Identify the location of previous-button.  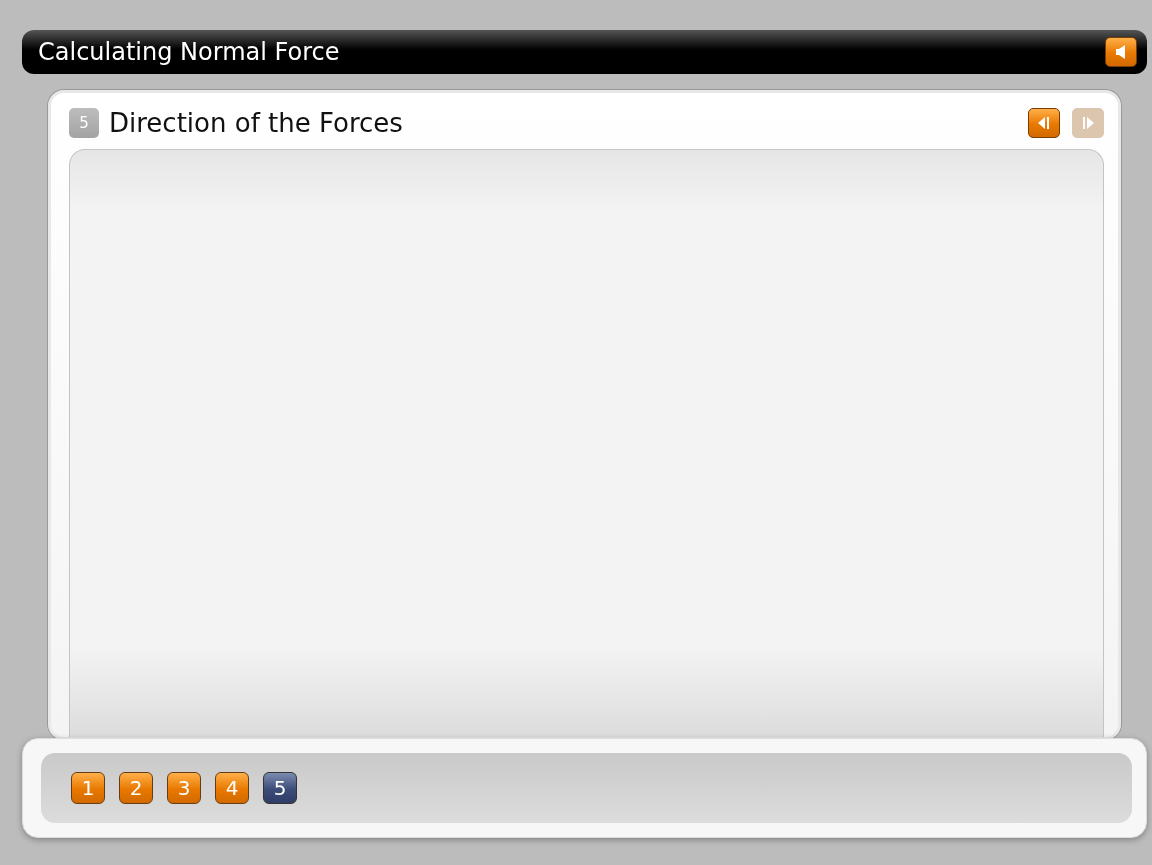
(1044, 123).